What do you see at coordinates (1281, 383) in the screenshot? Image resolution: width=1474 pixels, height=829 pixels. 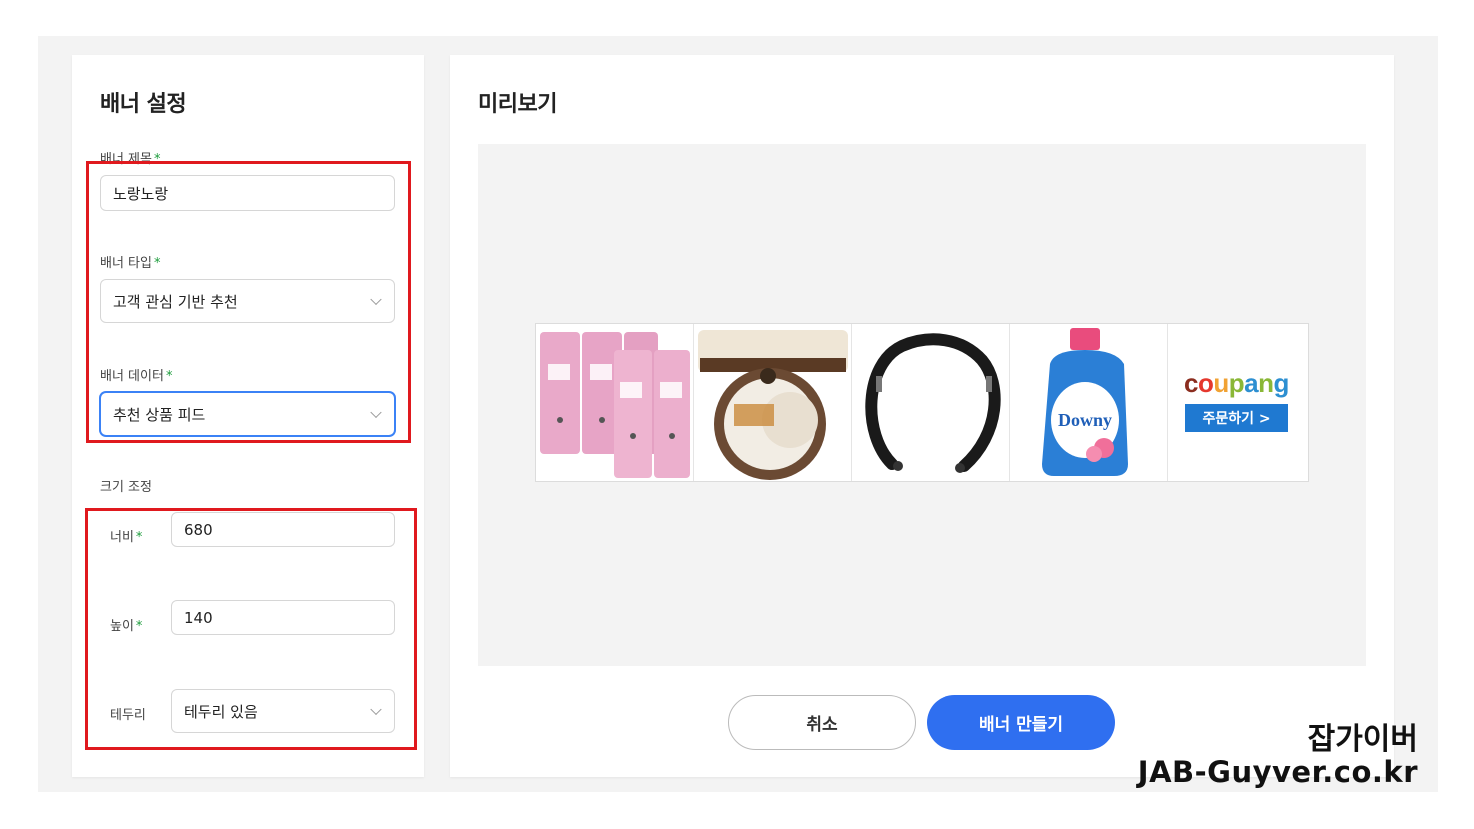 I see `coupang-logo-letter: g` at bounding box center [1281, 383].